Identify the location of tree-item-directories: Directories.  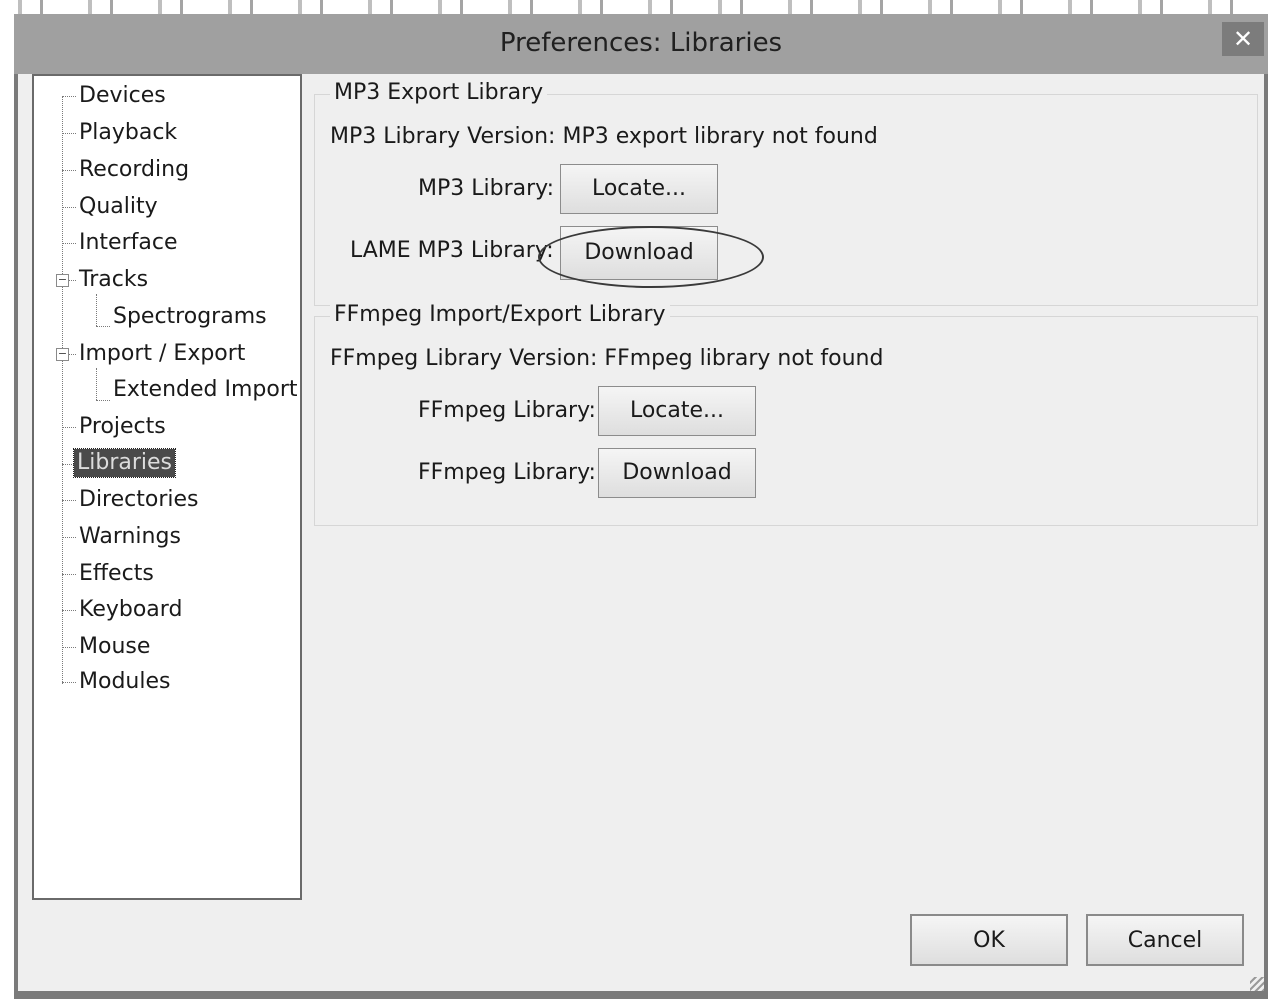
(139, 500).